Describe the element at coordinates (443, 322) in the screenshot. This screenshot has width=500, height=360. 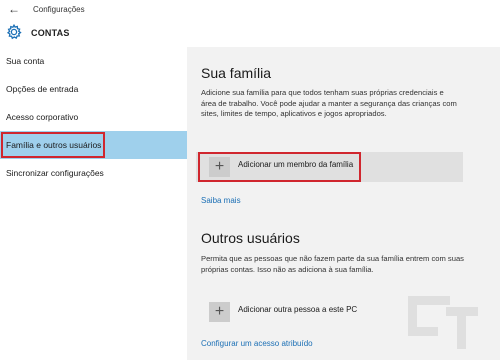
I see `watermark-logo` at that location.